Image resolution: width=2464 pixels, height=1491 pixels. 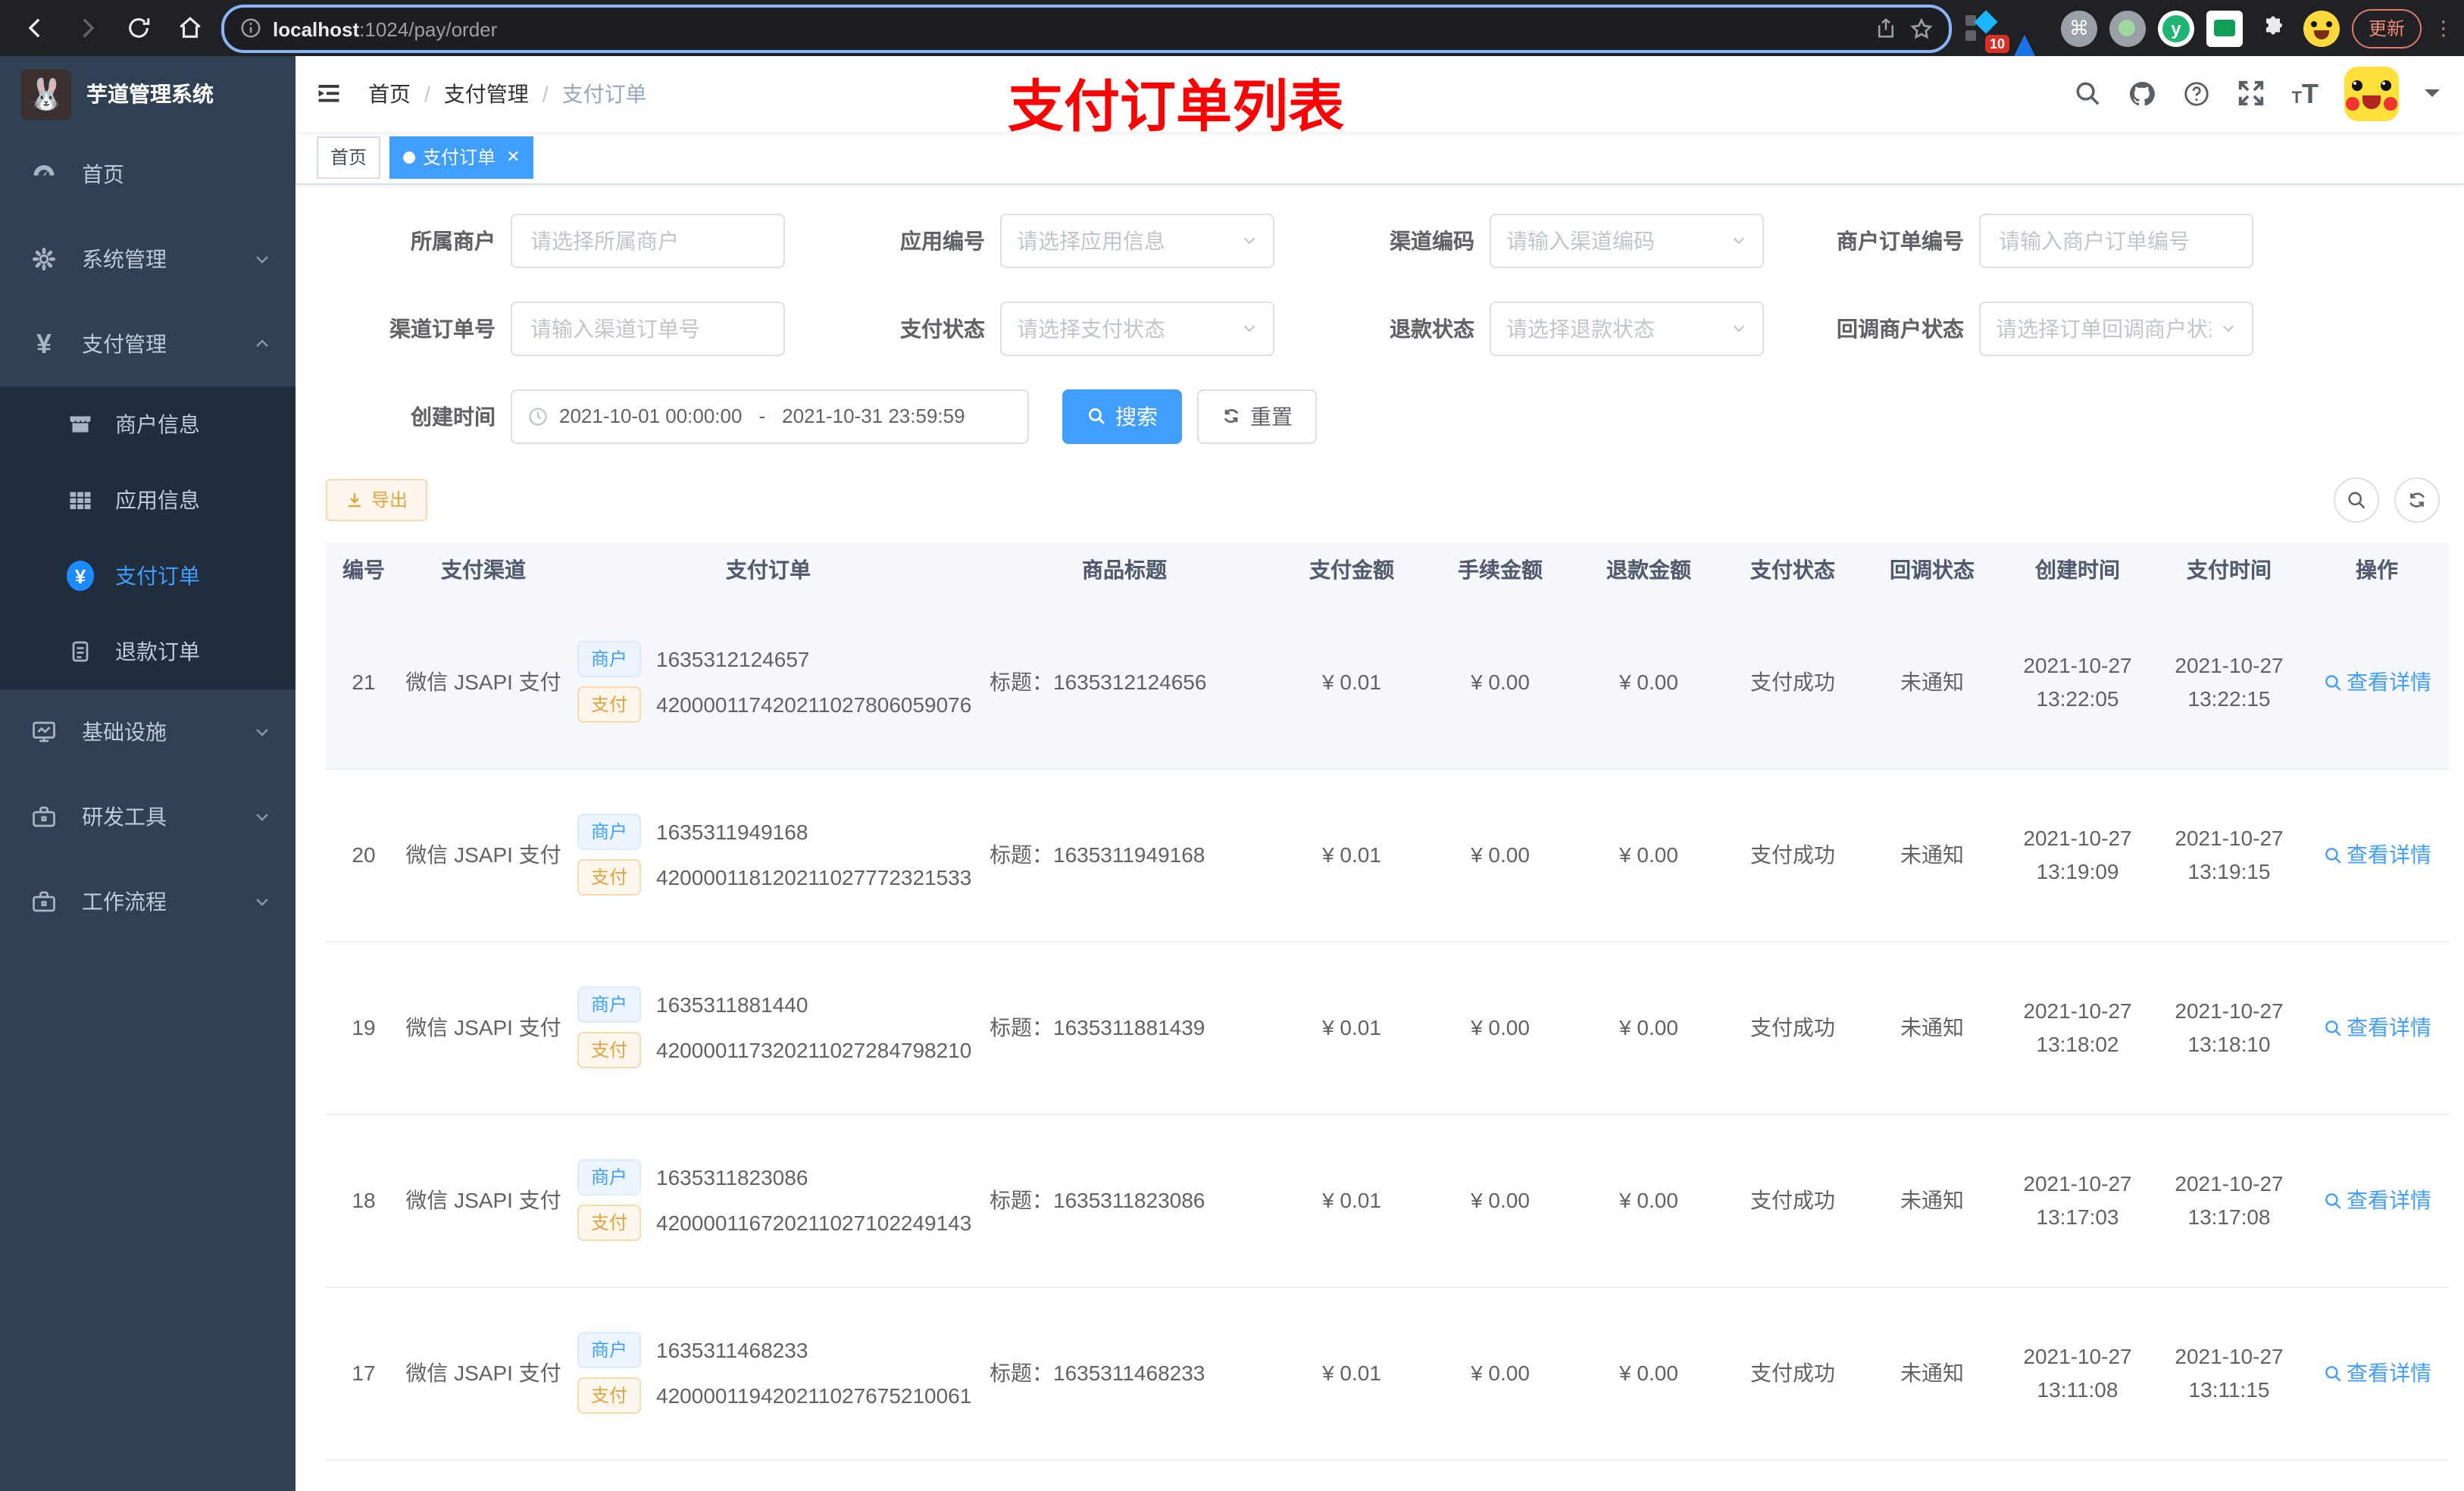 I want to click on share-icon, so click(x=1886, y=28).